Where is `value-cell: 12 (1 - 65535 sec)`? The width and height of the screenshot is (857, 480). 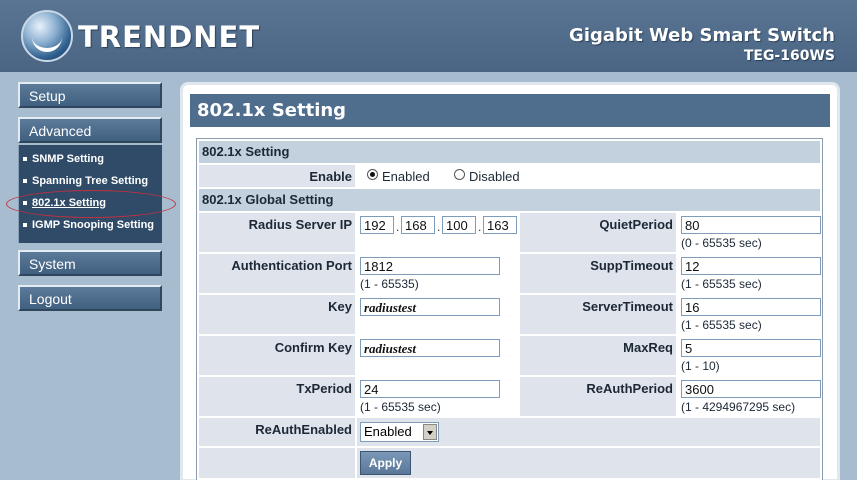 value-cell: 12 (1 - 65535 sec) is located at coordinates (749, 273).